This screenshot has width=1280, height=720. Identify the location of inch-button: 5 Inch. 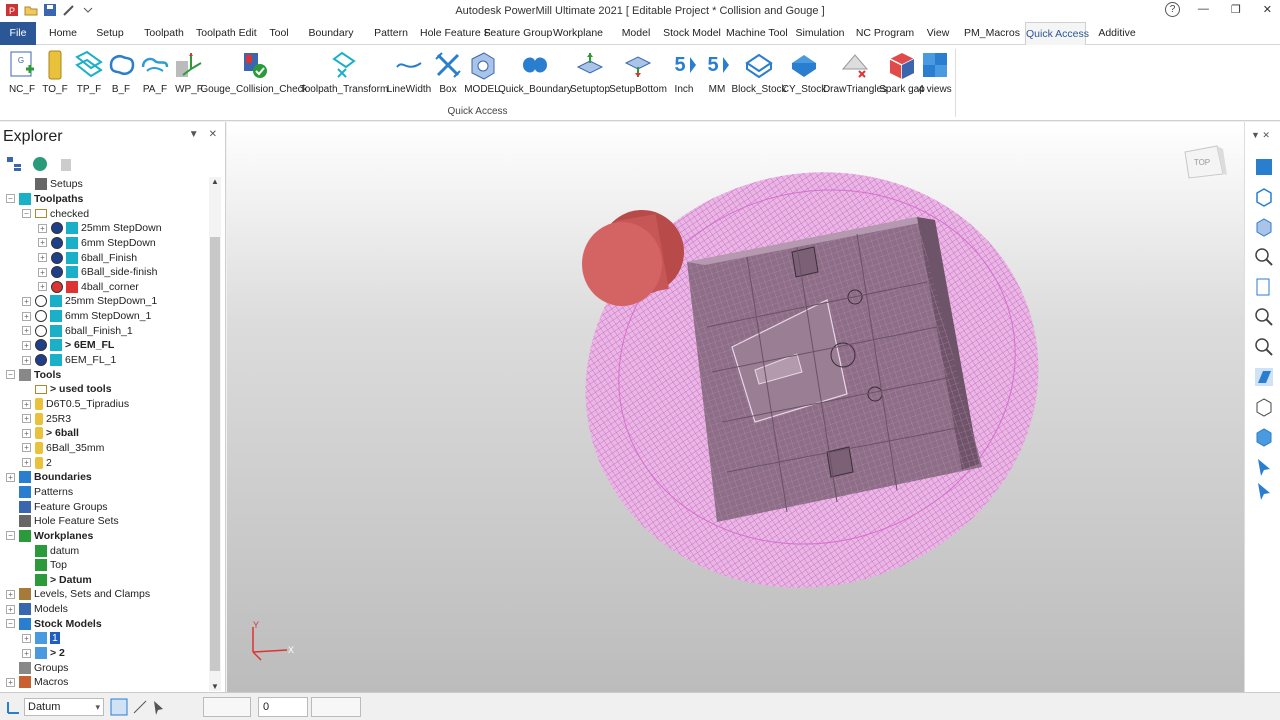
(684, 72).